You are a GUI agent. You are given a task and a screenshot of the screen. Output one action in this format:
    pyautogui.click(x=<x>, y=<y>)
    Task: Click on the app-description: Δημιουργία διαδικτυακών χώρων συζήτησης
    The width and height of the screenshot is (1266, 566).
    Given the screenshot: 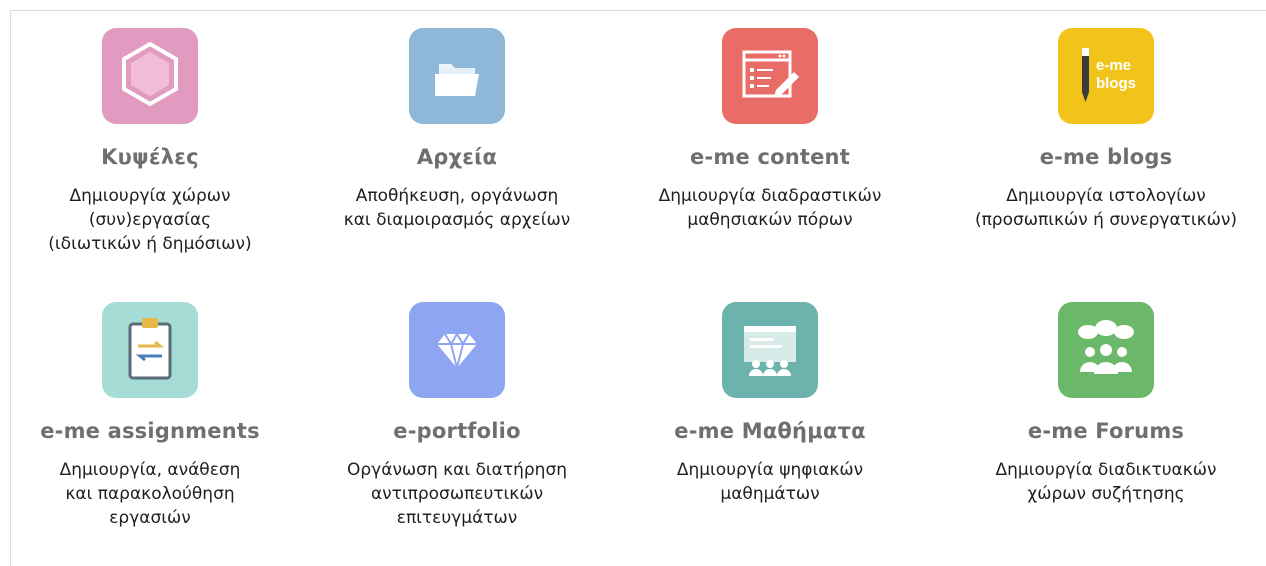 What is the action you would take?
    pyautogui.click(x=1106, y=482)
    